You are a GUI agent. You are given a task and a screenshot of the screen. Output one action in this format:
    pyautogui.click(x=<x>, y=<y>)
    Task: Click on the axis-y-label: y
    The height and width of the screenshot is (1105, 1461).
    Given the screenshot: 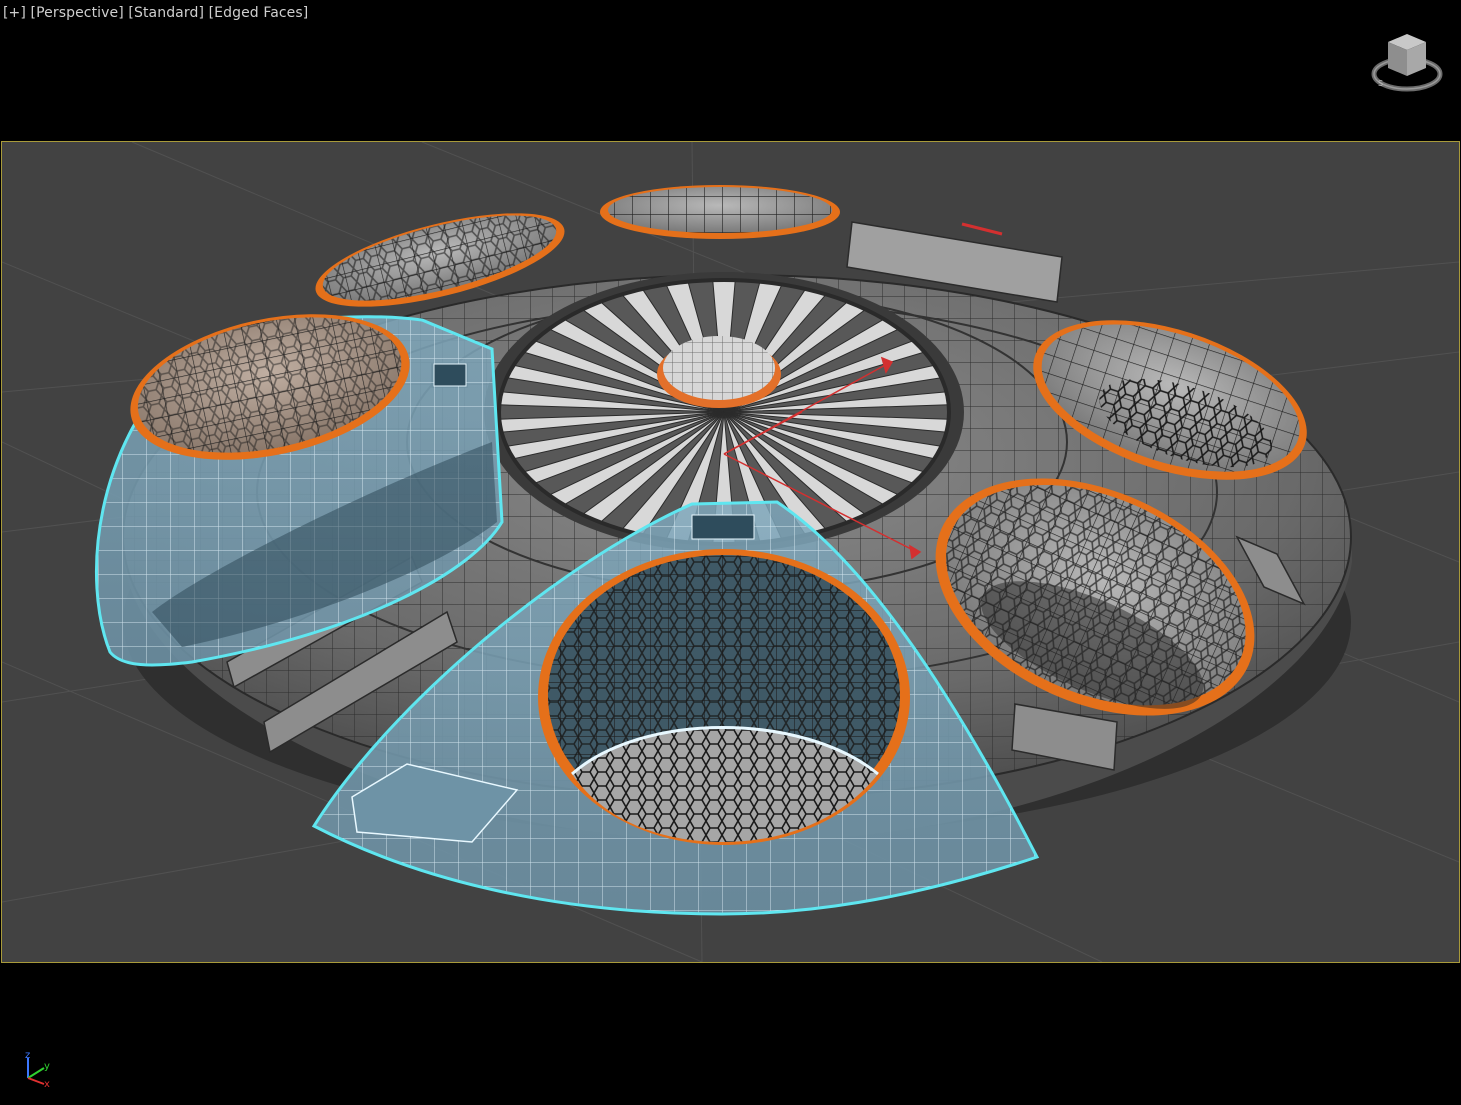 What is the action you would take?
    pyautogui.click(x=47, y=1066)
    